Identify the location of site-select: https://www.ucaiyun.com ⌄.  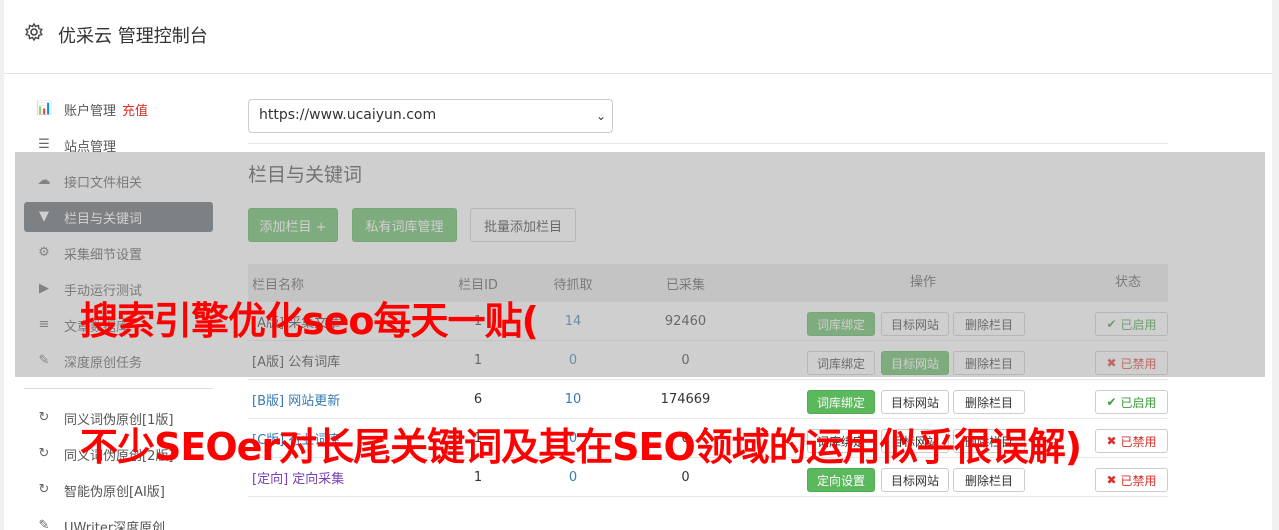
(430, 116).